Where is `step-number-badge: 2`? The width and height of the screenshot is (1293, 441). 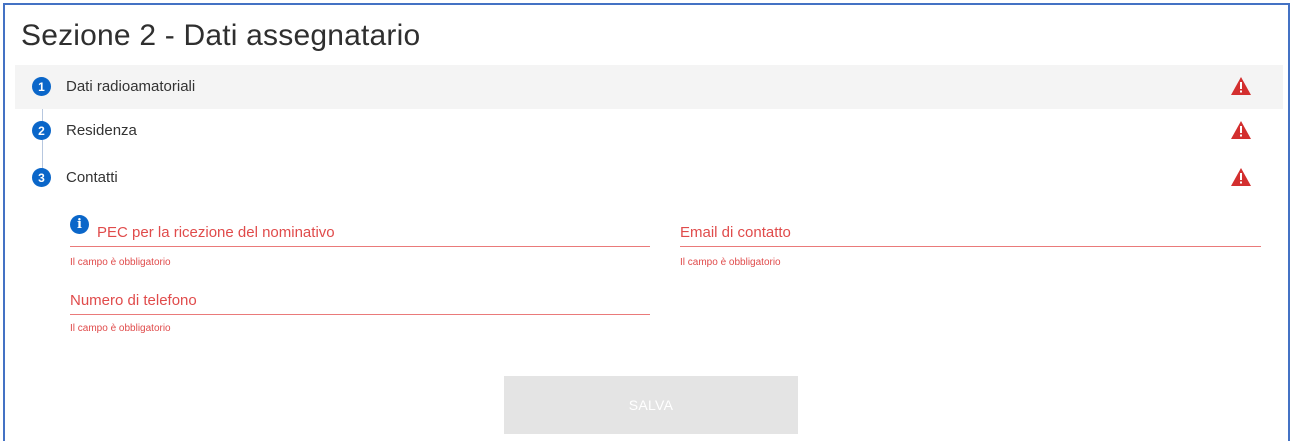 step-number-badge: 2 is located at coordinates (41, 130).